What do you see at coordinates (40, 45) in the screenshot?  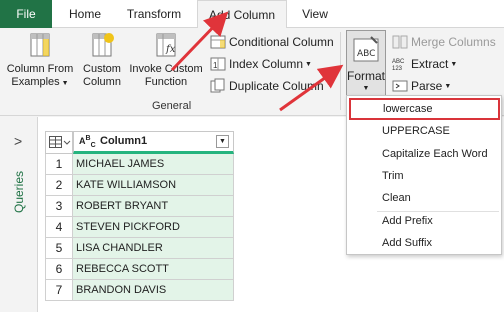 I see `column-from-examples-icon` at bounding box center [40, 45].